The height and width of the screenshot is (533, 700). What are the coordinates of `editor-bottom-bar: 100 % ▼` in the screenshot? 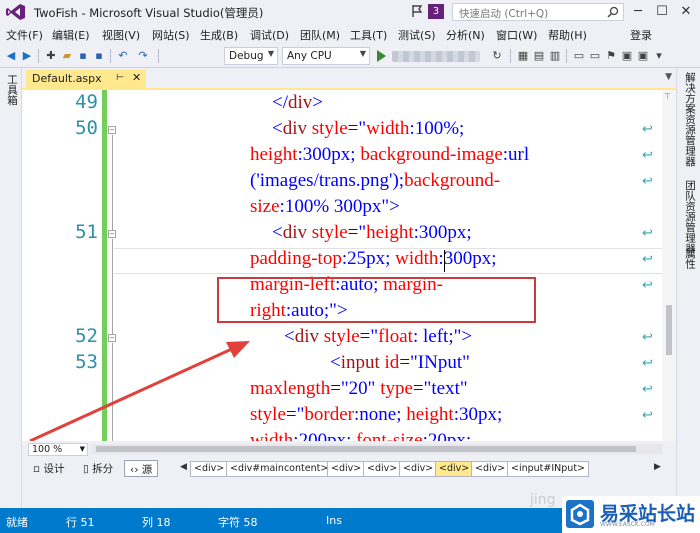 It's located at (349, 449).